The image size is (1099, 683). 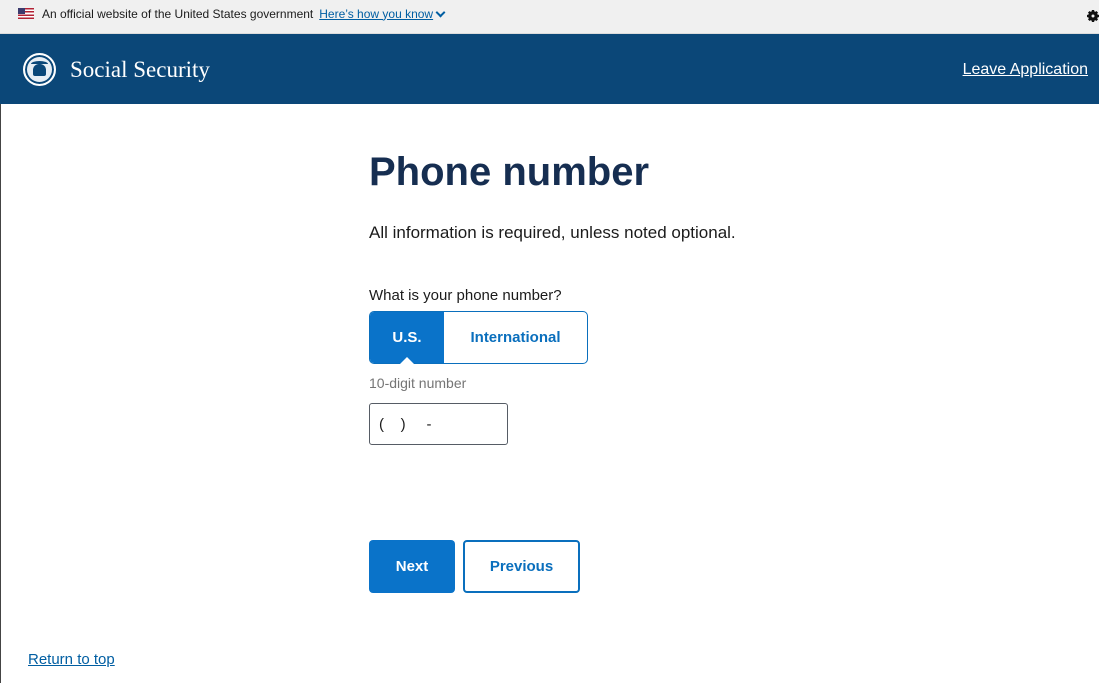 I want to click on leave-application-link: Leave Application, so click(x=1025, y=70).